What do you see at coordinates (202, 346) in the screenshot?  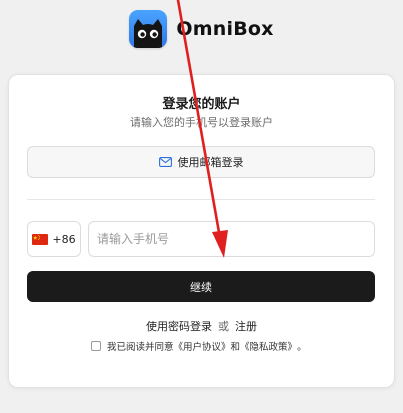 I see `user-agreement-link: 《用户协议》` at bounding box center [202, 346].